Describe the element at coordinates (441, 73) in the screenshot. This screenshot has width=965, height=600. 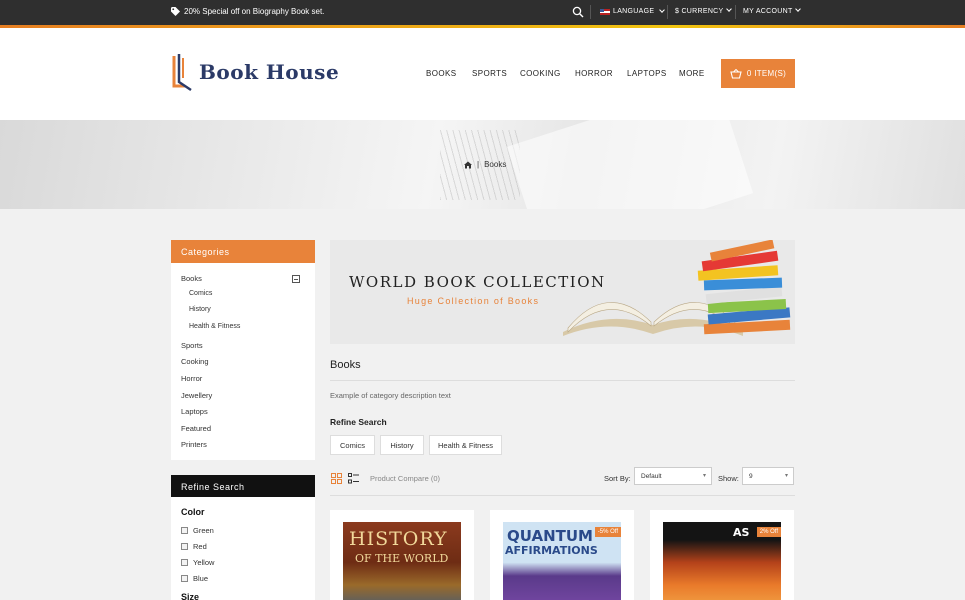
I see `nav-books: BOOKS` at that location.